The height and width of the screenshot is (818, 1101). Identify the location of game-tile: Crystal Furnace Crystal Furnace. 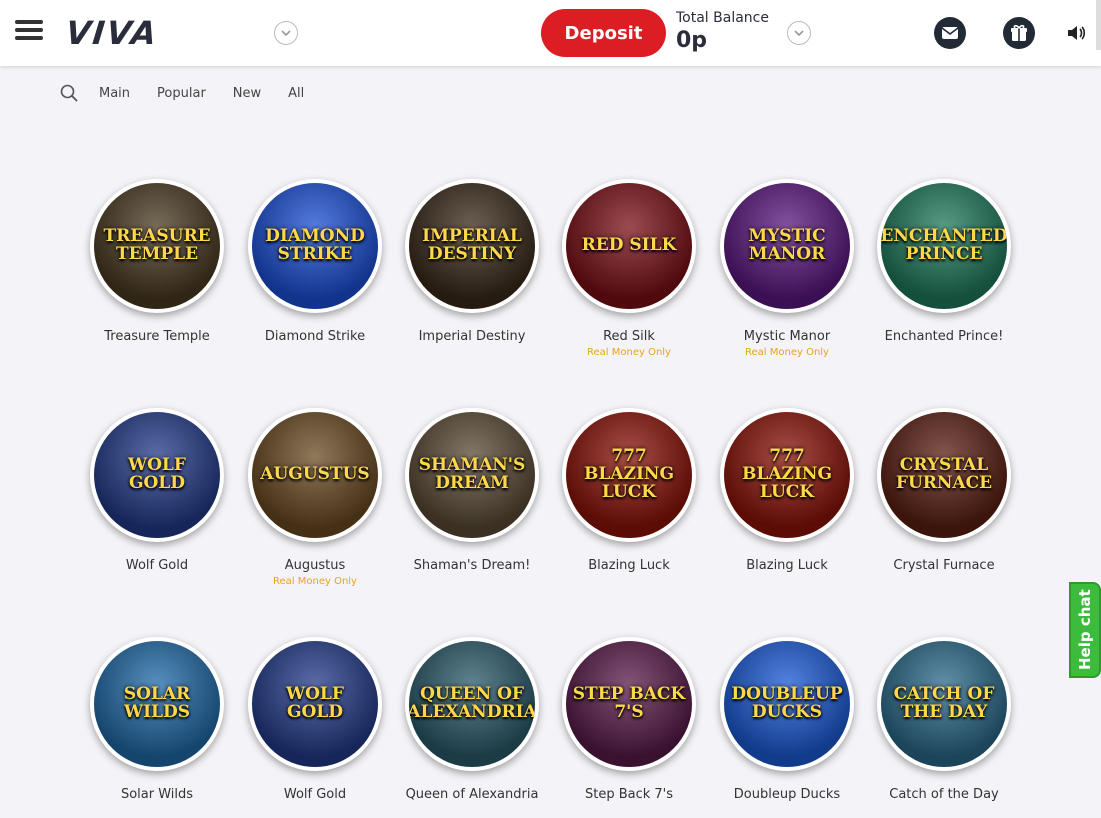
(944, 490).